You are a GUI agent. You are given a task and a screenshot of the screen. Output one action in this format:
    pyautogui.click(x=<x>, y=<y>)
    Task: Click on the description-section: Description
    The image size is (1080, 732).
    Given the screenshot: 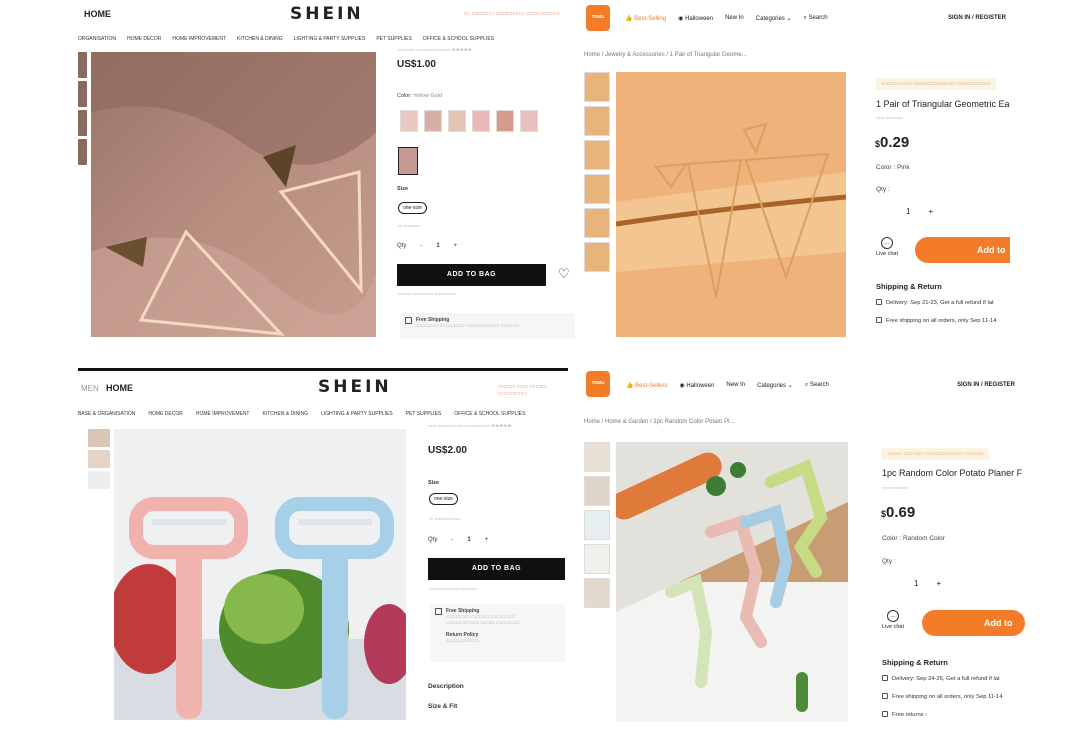 What is the action you would take?
    pyautogui.click(x=446, y=686)
    